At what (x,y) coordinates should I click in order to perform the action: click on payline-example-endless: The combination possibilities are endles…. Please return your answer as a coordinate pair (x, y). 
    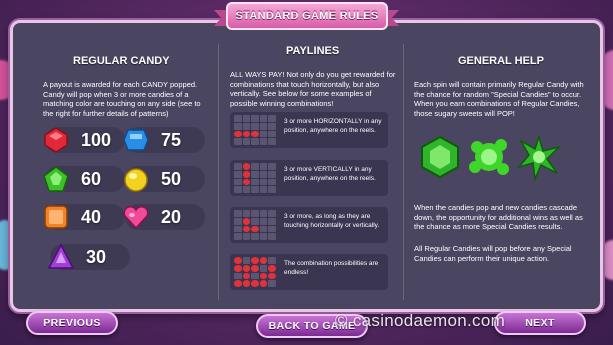
    Looking at the image, I should click on (309, 272).